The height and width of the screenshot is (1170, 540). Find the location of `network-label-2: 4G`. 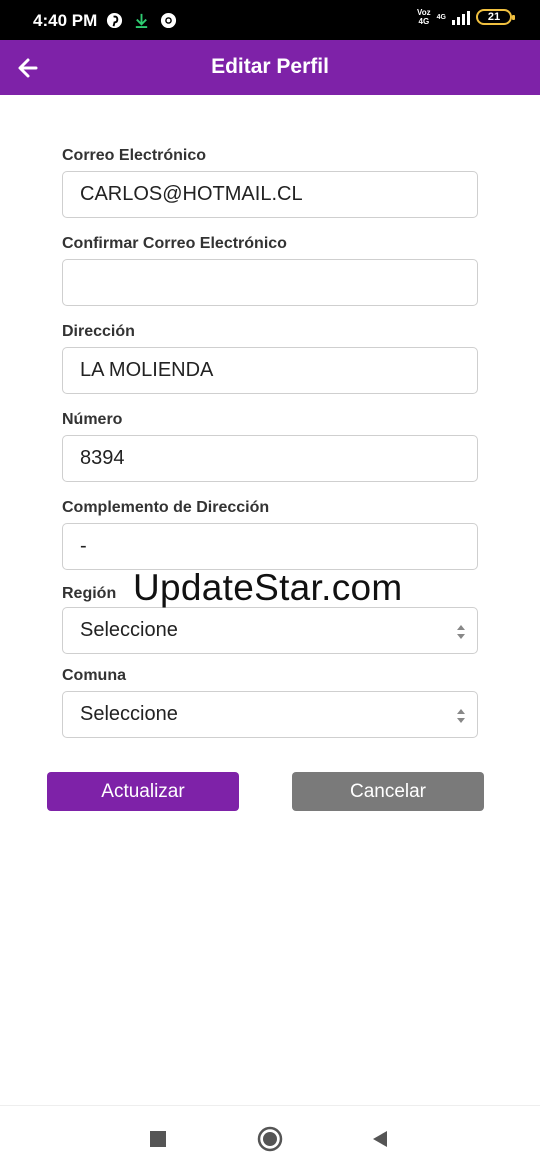

network-label-2: 4G is located at coordinates (441, 17).